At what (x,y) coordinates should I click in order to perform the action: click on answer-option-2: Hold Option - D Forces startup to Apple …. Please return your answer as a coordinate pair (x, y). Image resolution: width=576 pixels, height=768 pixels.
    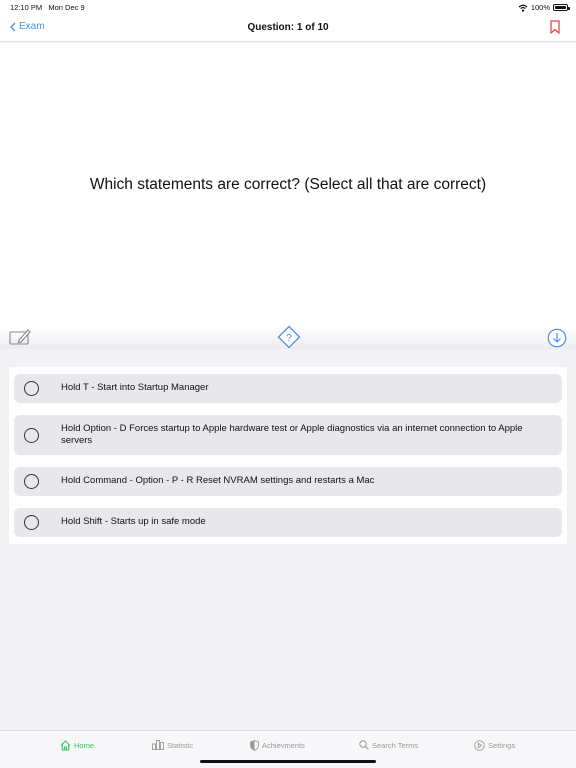
    Looking at the image, I should click on (288, 435).